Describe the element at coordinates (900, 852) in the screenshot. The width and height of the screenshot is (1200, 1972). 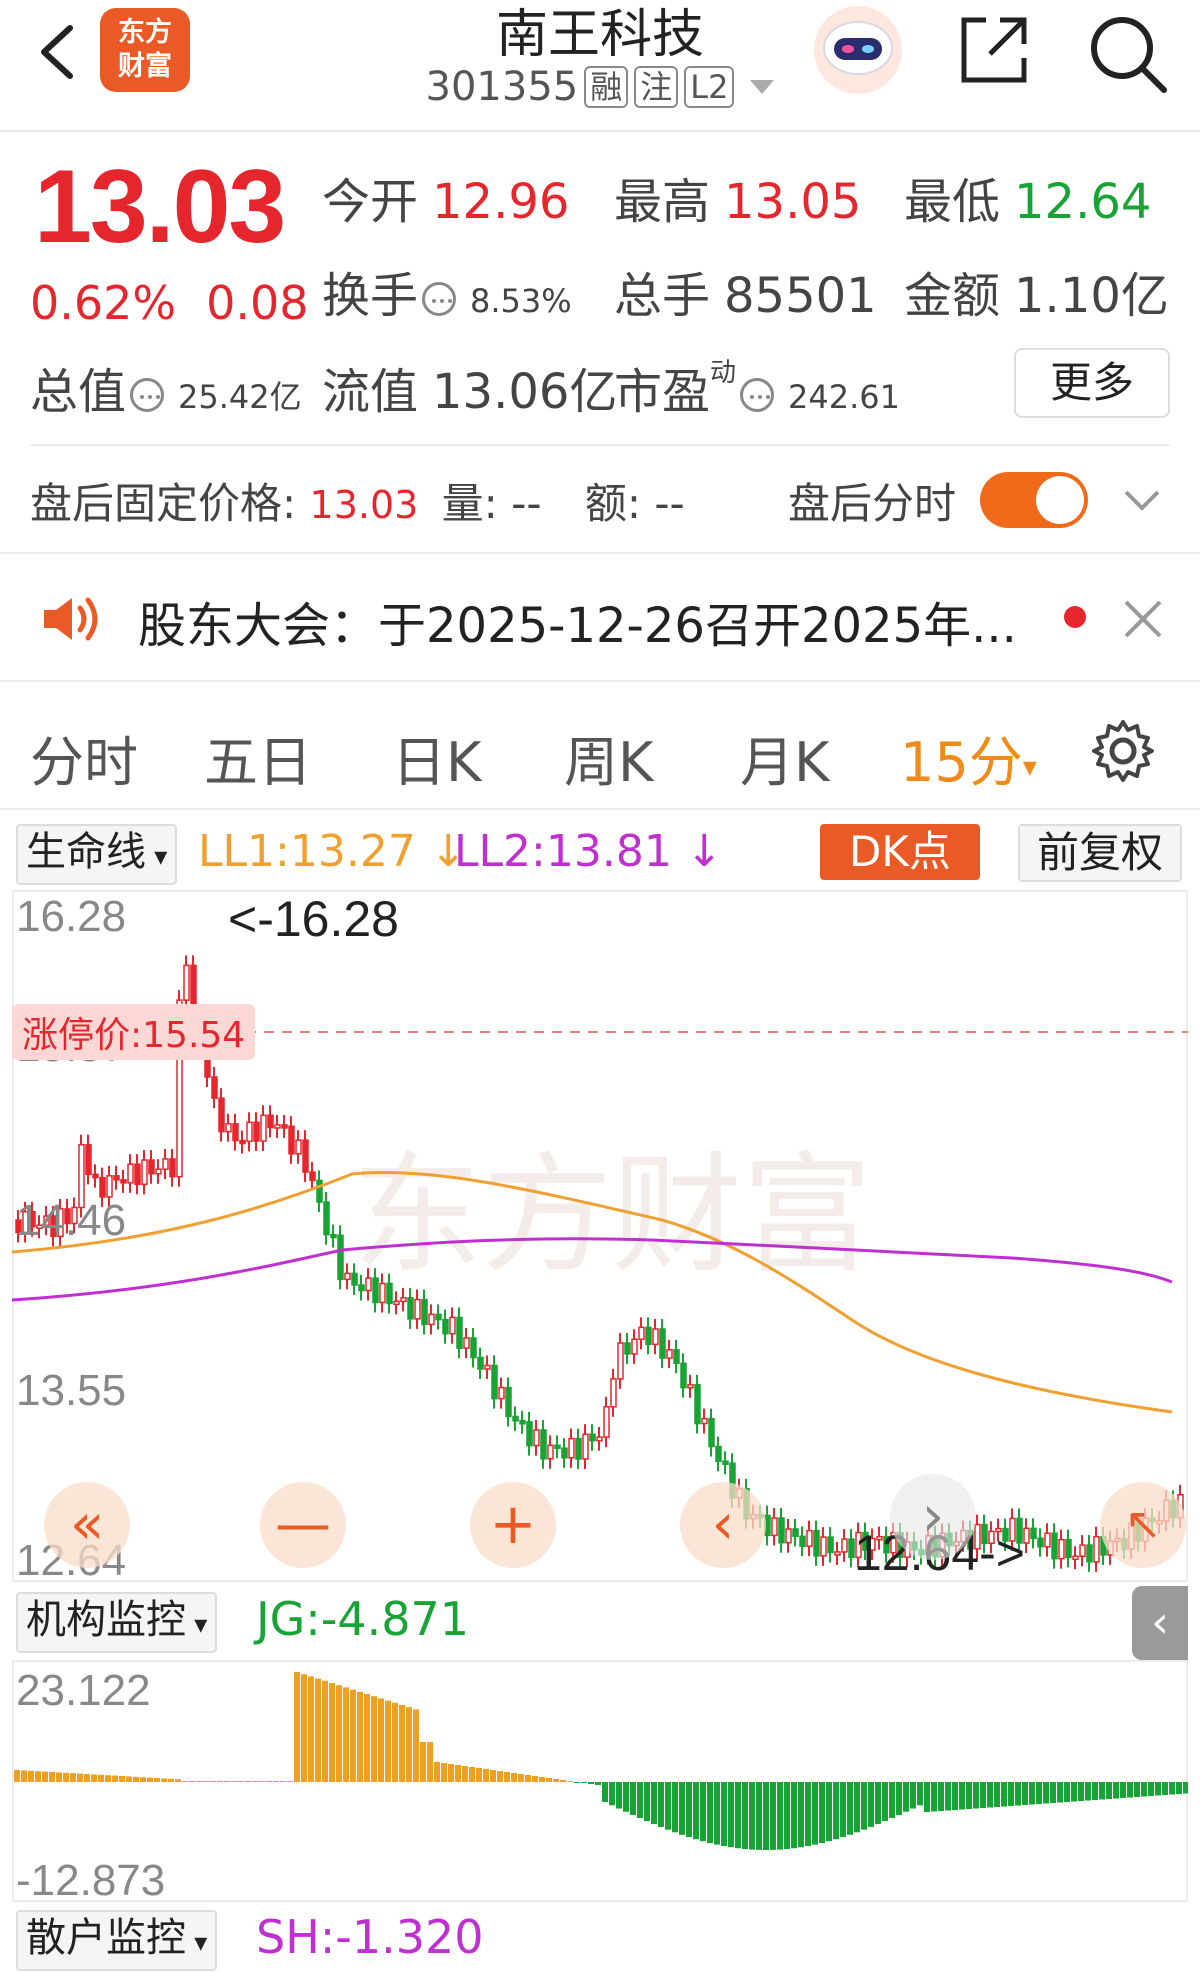
I see `dk-point-button: DK点` at that location.